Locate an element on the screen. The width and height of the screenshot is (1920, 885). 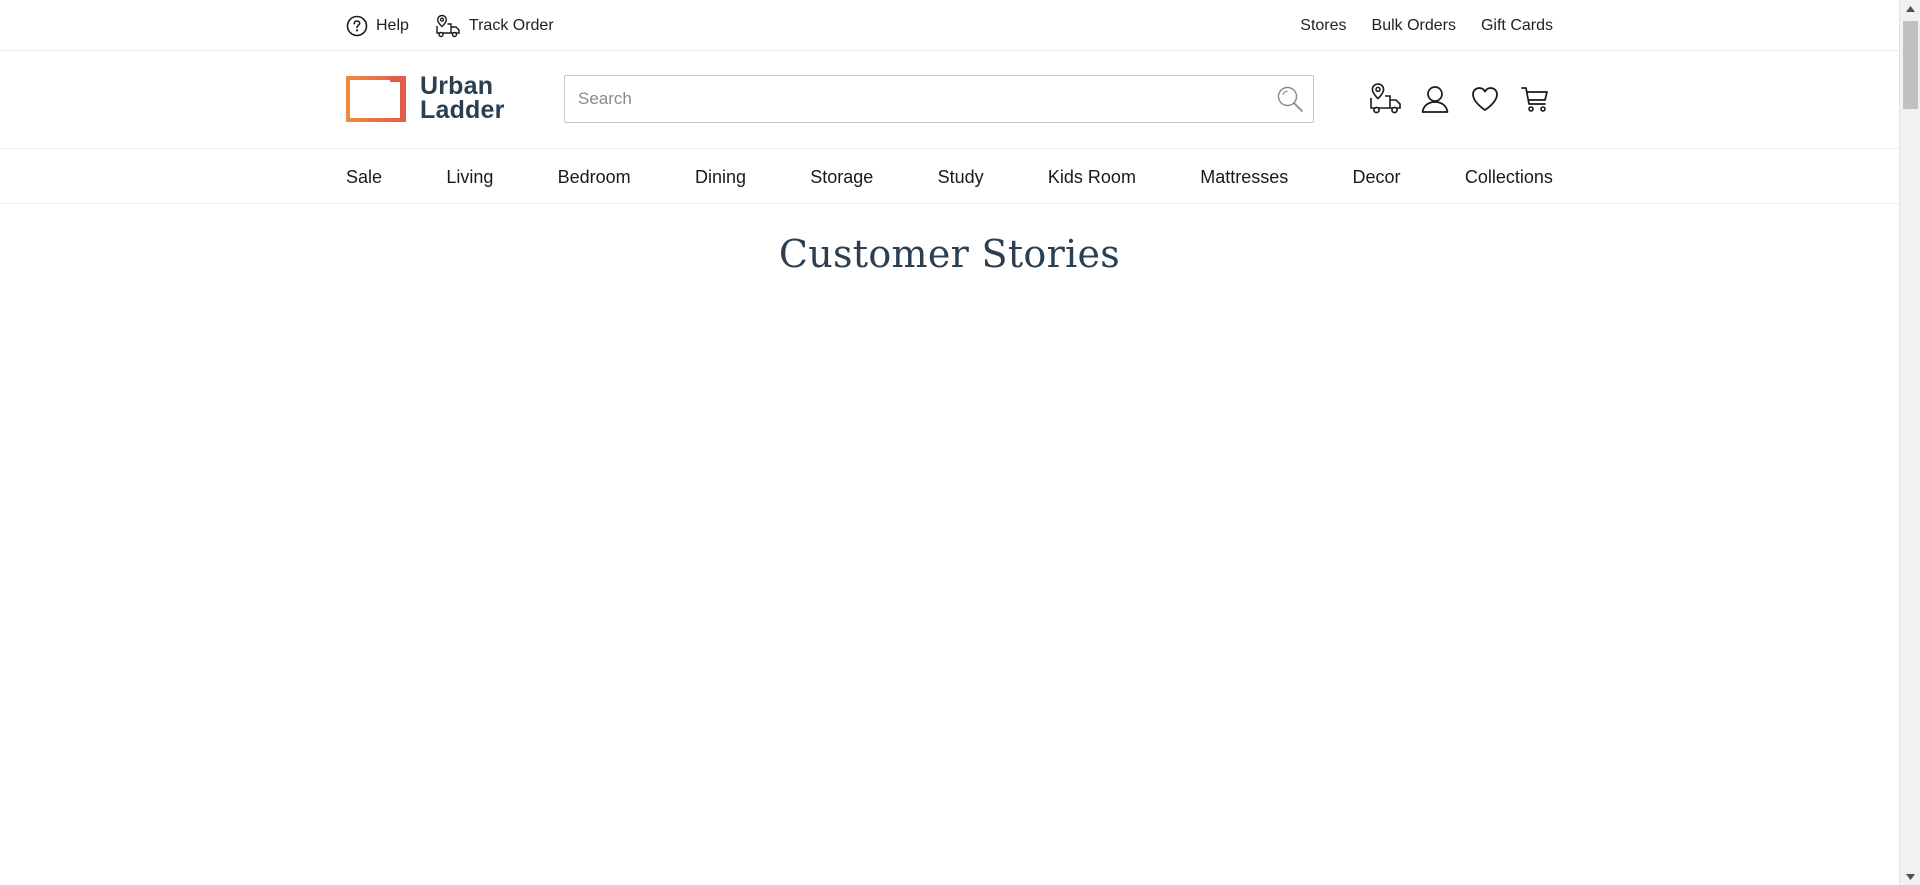
urban-ladder-logo: Urban Ladder is located at coordinates (425, 98).